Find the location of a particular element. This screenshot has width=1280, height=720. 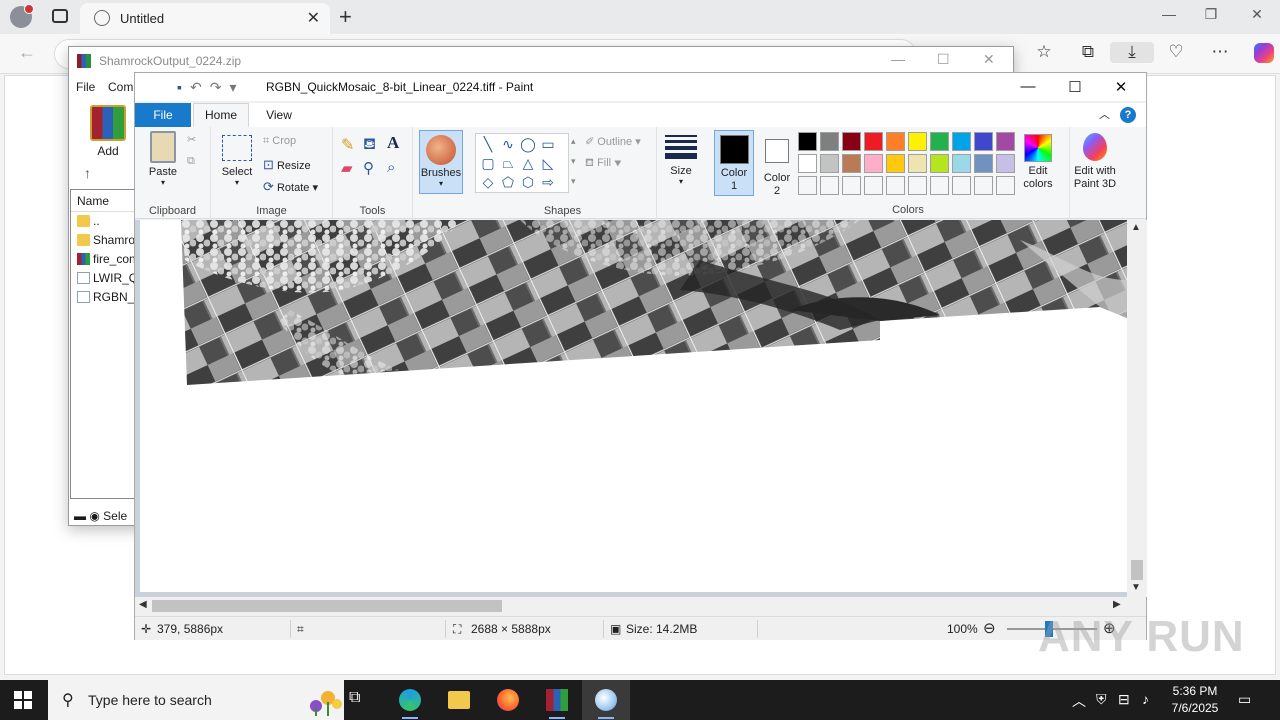

scroll-down-icon: ▼ is located at coordinates (1136, 587).